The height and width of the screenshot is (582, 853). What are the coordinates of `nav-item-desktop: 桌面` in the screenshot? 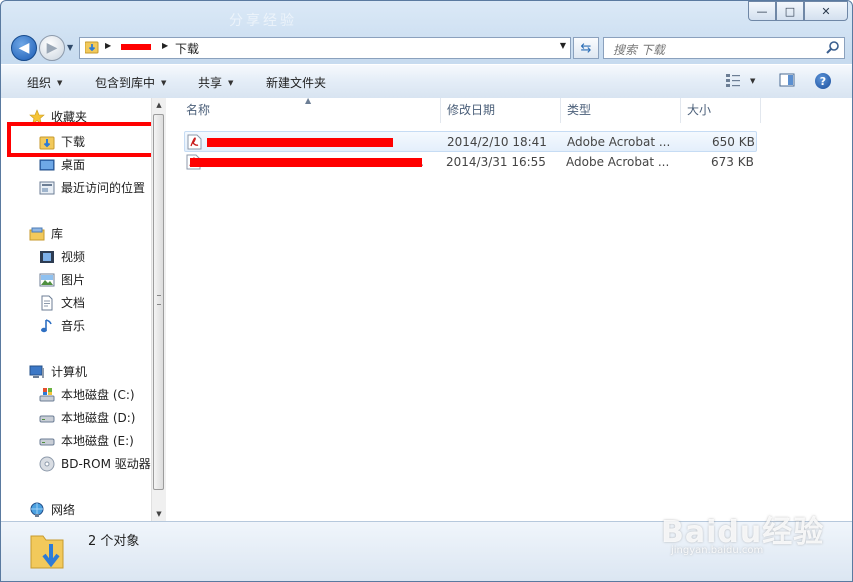 It's located at (62, 164).